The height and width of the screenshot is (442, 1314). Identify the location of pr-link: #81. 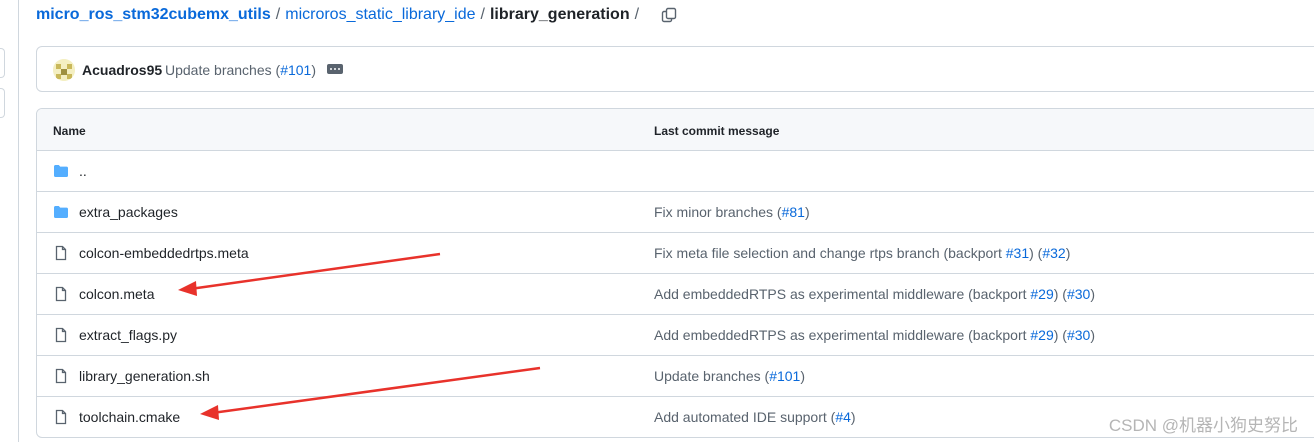
(793, 212).